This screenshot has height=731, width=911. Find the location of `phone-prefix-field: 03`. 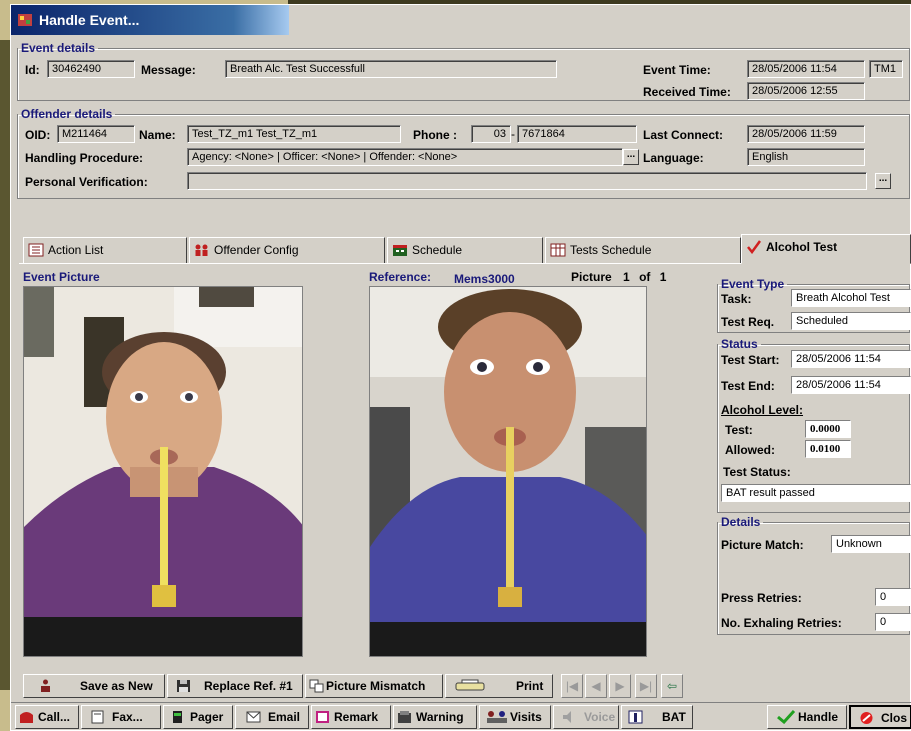

phone-prefix-field: 03 is located at coordinates (491, 134).